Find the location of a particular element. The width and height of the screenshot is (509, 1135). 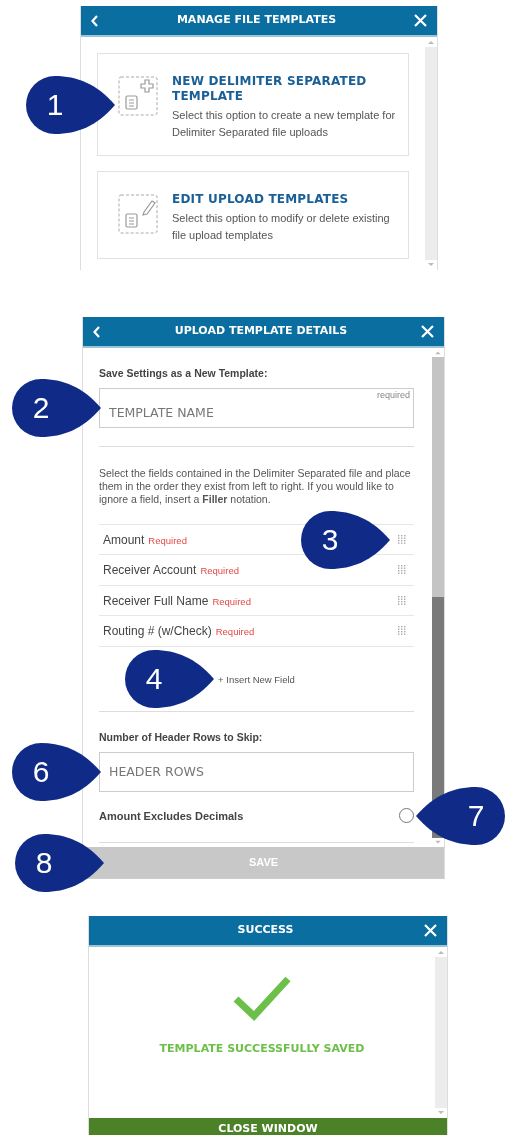

option-card: NEW DELIMITER SEPARATED TEMPLATE Select this option to create a new template for Delimiter Separated file uploads is located at coordinates (253, 104).